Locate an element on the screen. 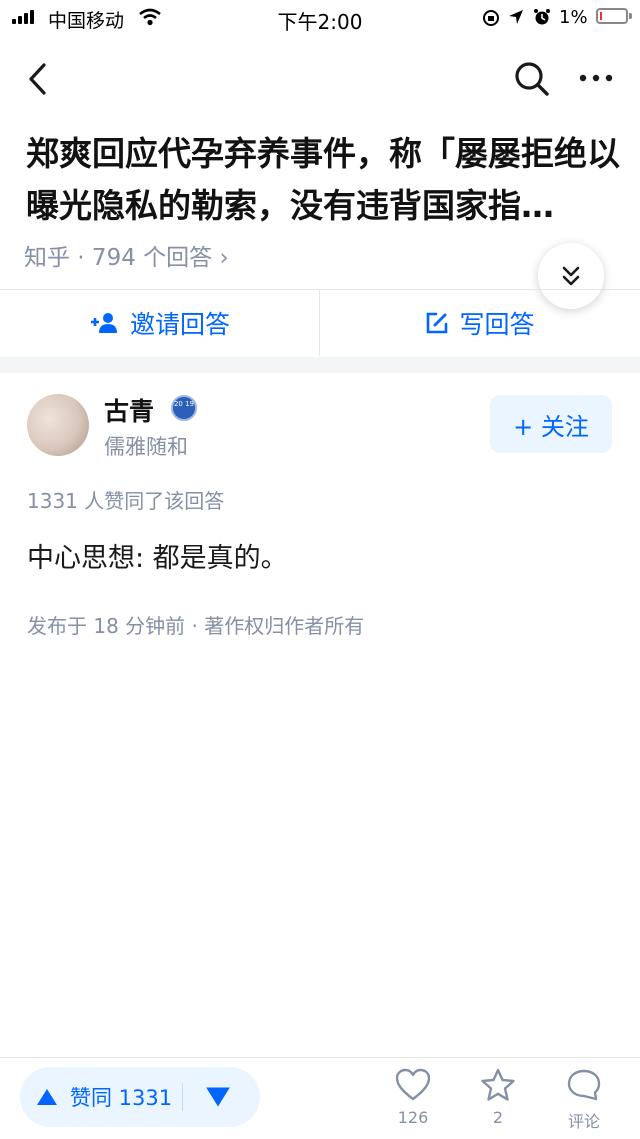 The image size is (640, 1139). alarm-icon is located at coordinates (542, 17).